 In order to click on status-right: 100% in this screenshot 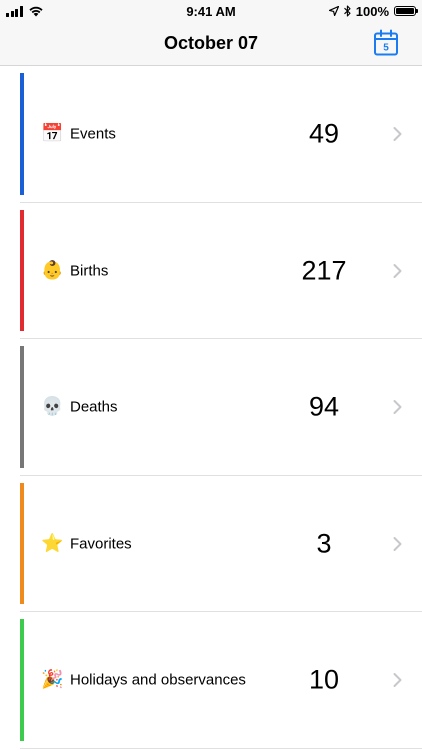, I will do `click(373, 11)`.